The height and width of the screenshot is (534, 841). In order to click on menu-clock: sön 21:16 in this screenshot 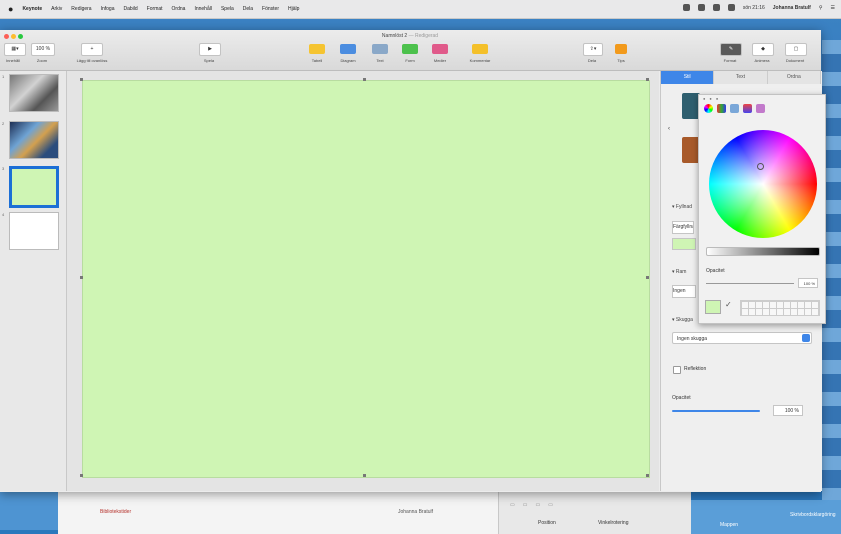, I will do `click(754, 8)`.